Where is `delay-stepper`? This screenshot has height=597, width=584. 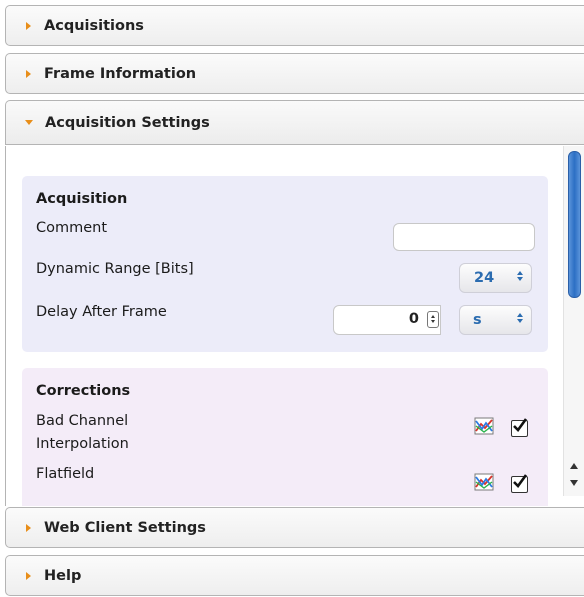
delay-stepper is located at coordinates (433, 319).